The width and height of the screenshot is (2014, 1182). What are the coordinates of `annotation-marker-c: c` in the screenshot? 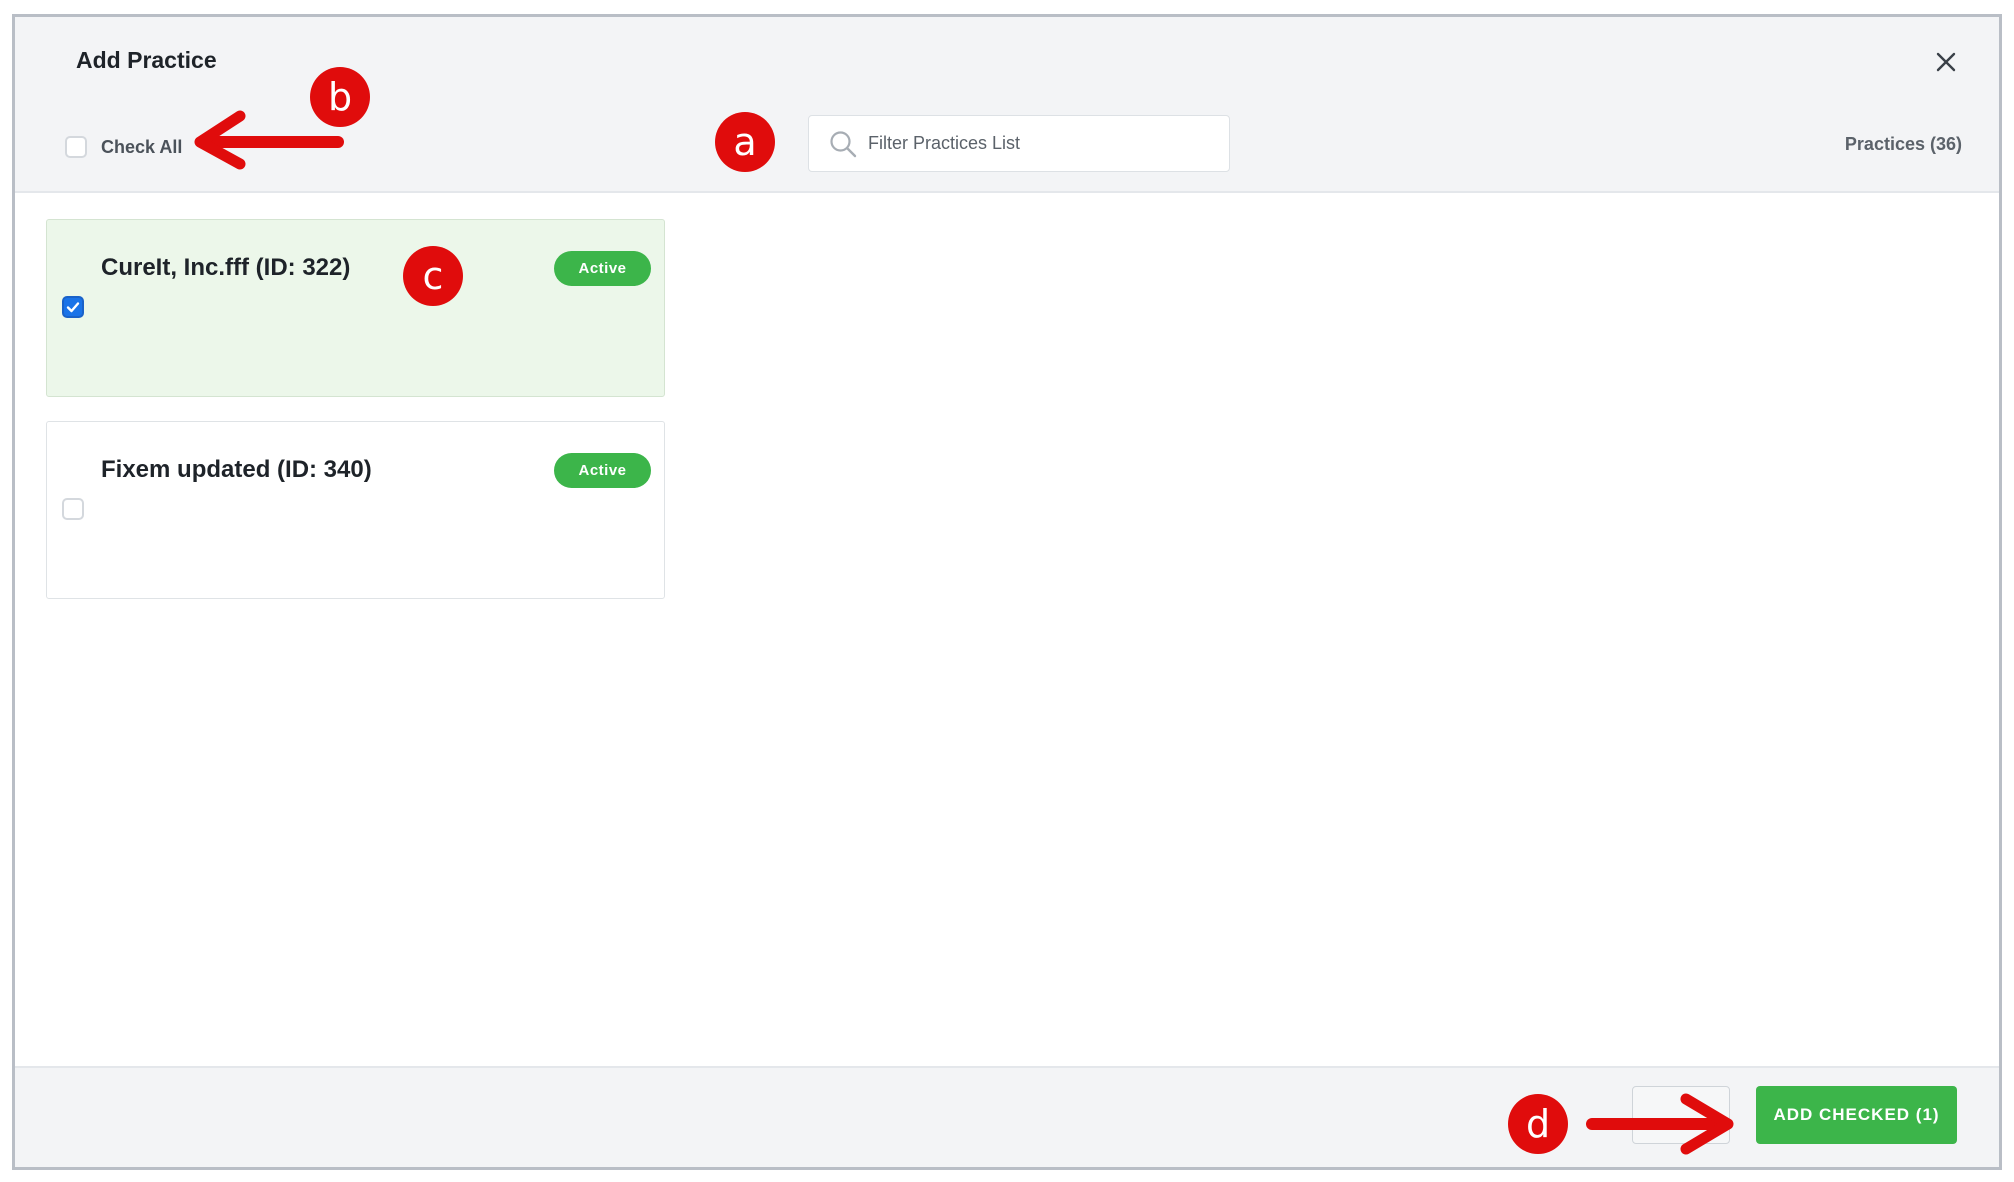 It's located at (433, 276).